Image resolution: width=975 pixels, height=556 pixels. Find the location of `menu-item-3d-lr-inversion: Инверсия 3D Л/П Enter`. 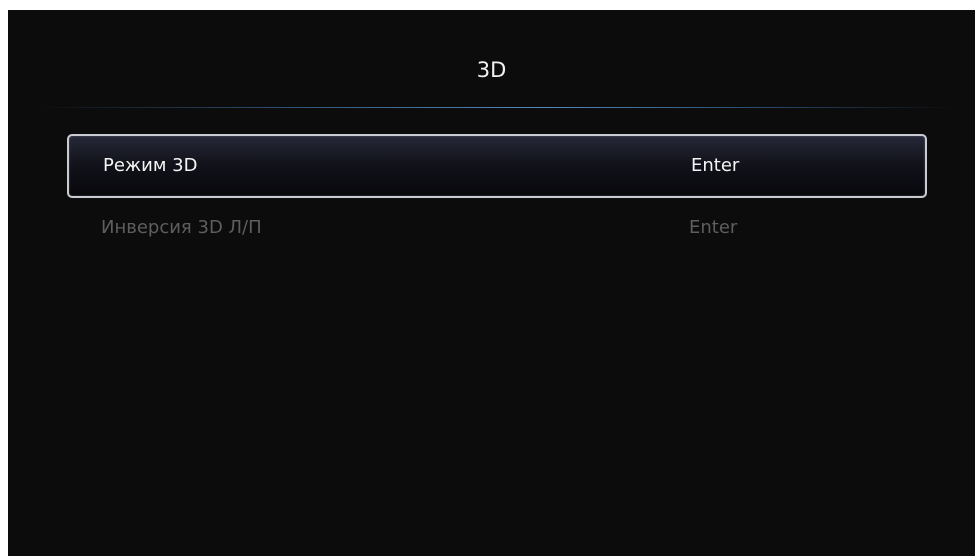

menu-item-3d-lr-inversion: Инверсия 3D Л/П Enter is located at coordinates (497, 230).